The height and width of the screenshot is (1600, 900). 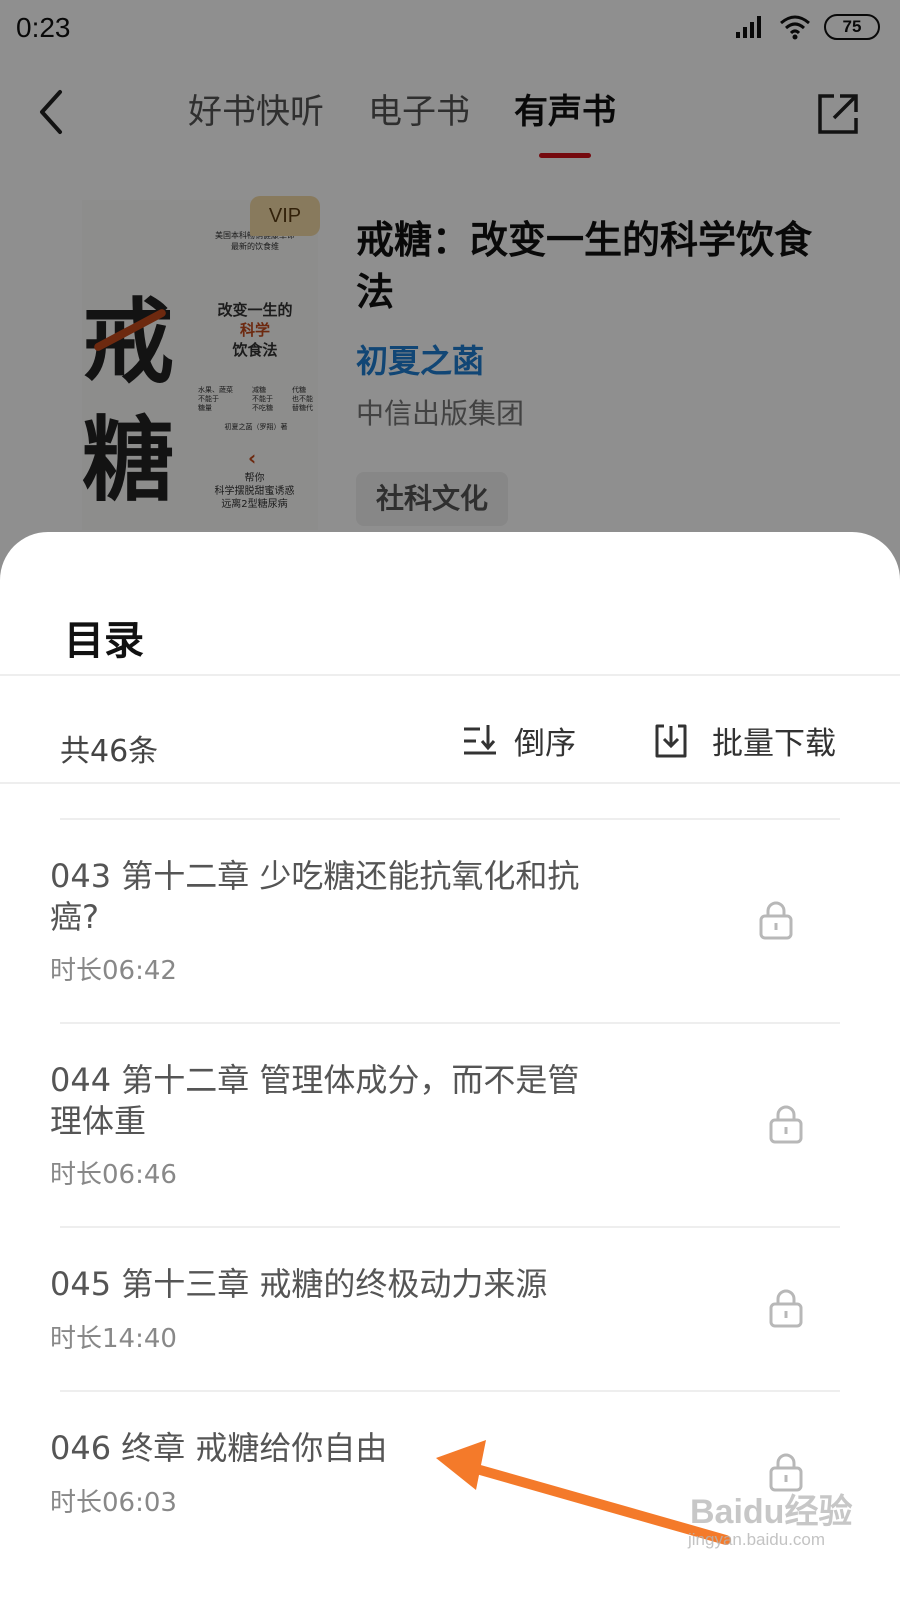 I want to click on watermark: Baidu经验, so click(x=771, y=1512).